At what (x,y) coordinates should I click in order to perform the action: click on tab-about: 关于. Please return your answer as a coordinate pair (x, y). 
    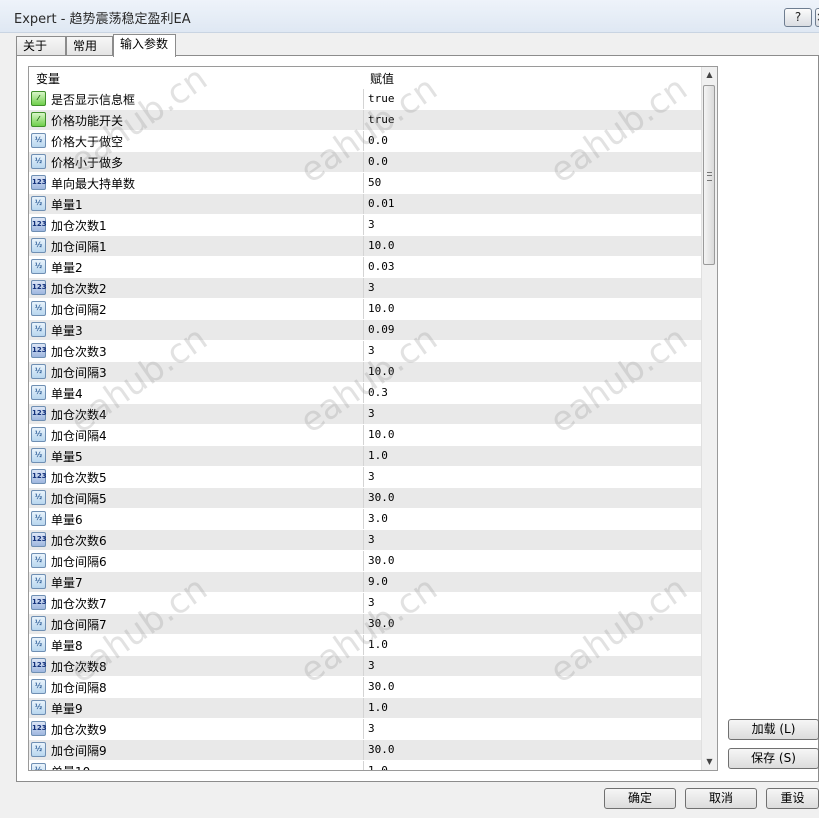
    Looking at the image, I should click on (41, 46).